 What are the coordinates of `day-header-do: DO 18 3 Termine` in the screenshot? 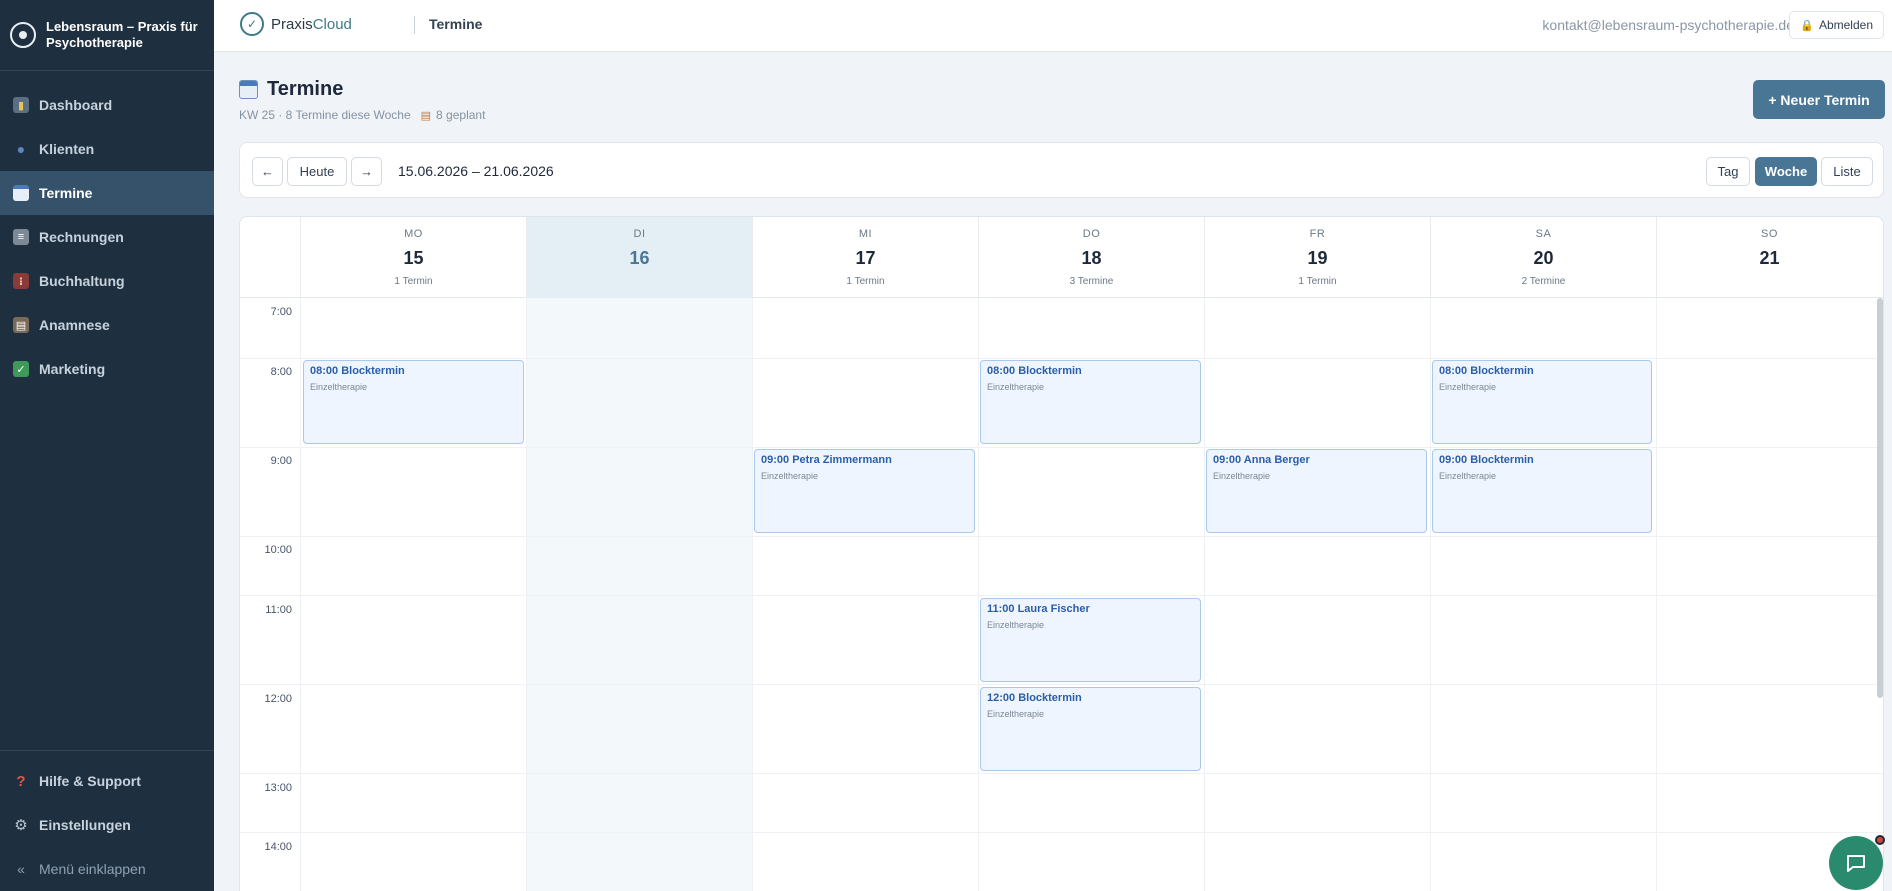 It's located at (1091, 257).